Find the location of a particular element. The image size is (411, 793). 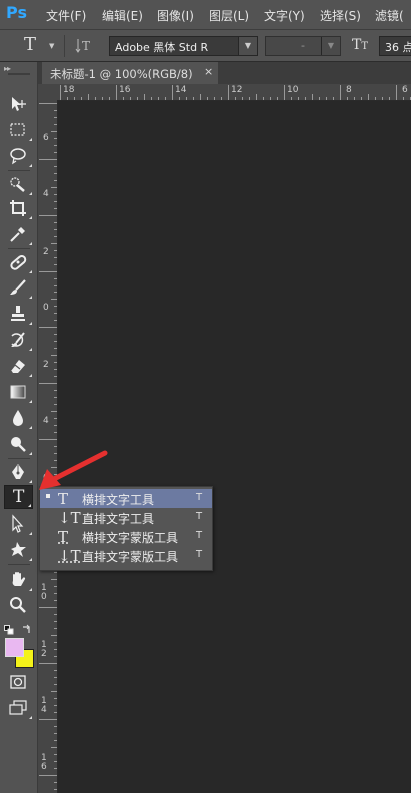

ruler-label: 4 is located at coordinates (46, 421).